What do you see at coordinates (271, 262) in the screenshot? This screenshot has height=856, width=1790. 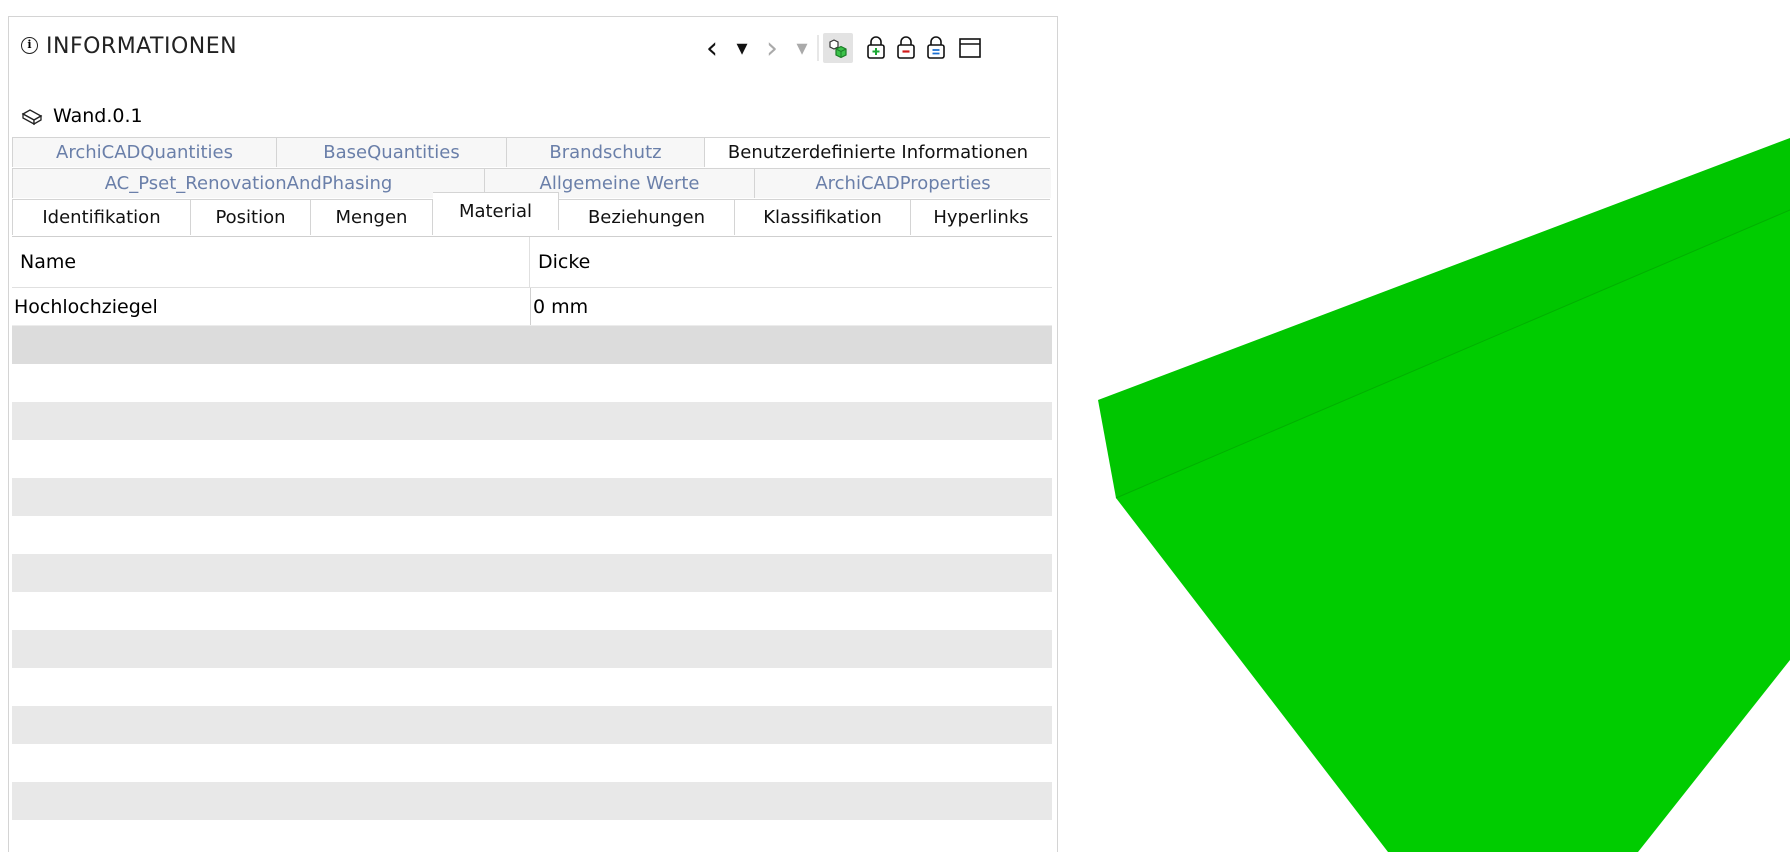 I see `column-header-name: Name` at bounding box center [271, 262].